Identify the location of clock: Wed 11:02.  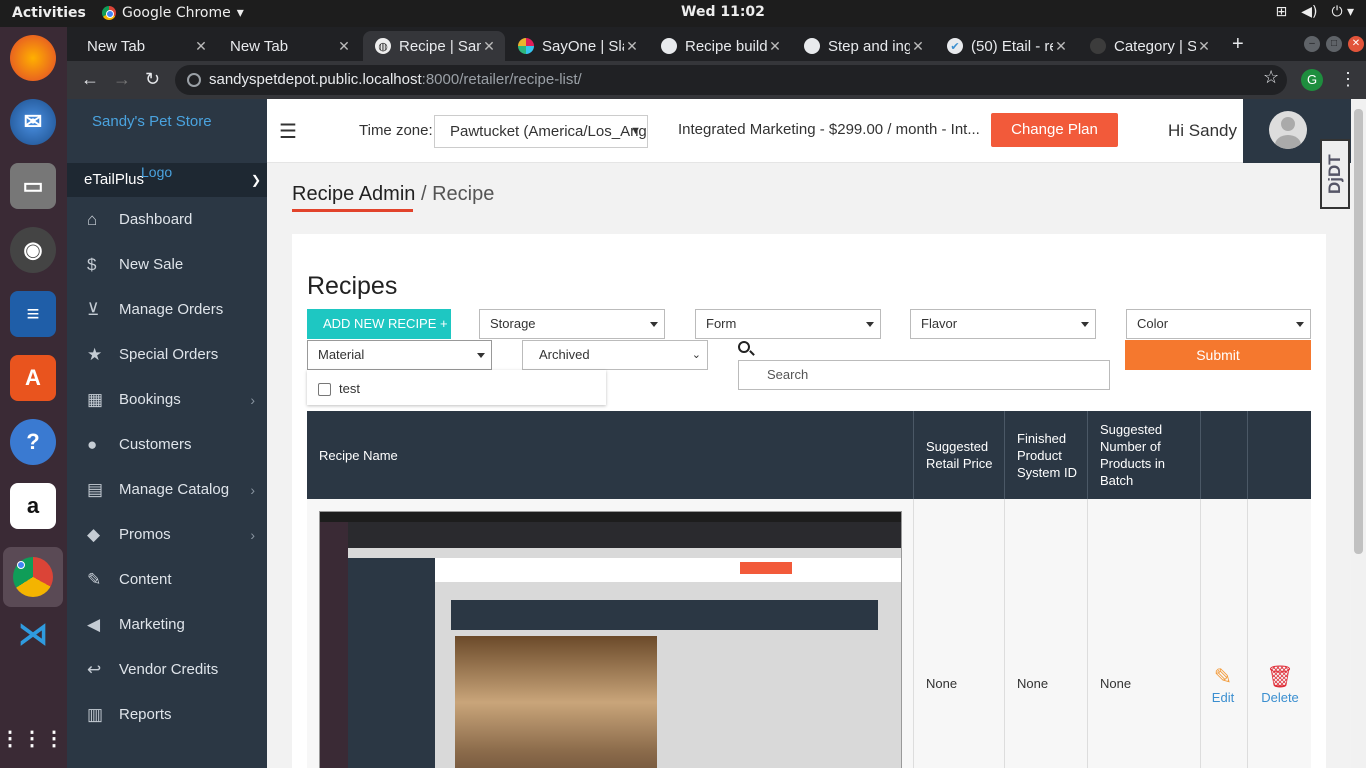
(723, 12).